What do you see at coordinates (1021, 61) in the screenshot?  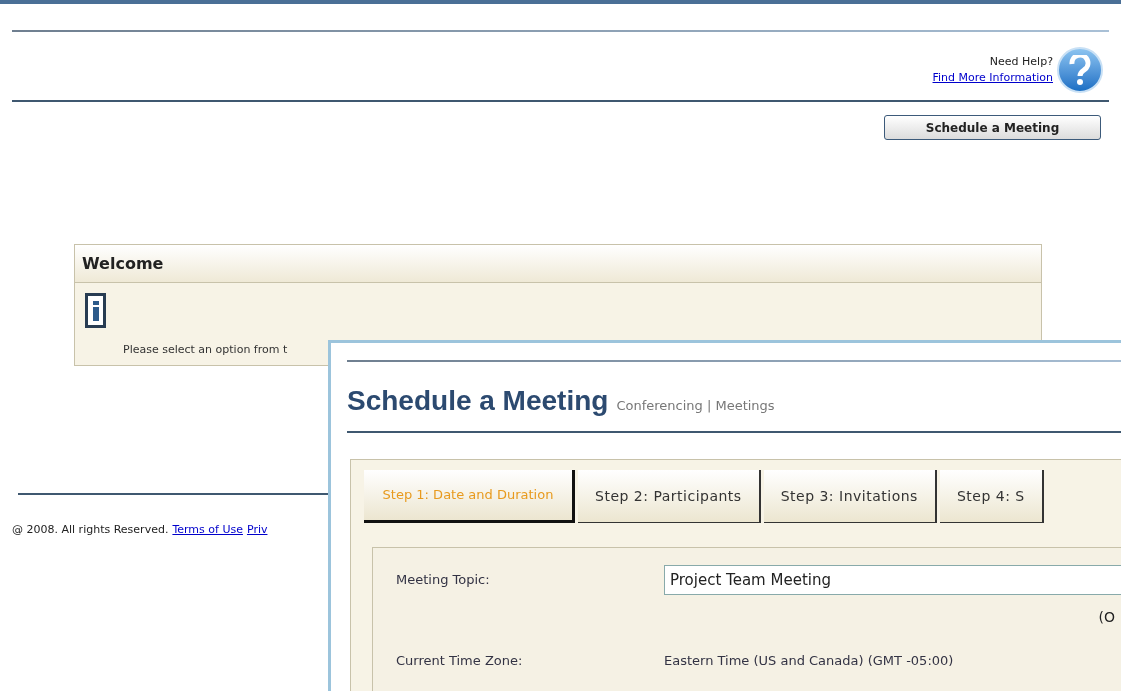 I see `help-label: Need Help?` at bounding box center [1021, 61].